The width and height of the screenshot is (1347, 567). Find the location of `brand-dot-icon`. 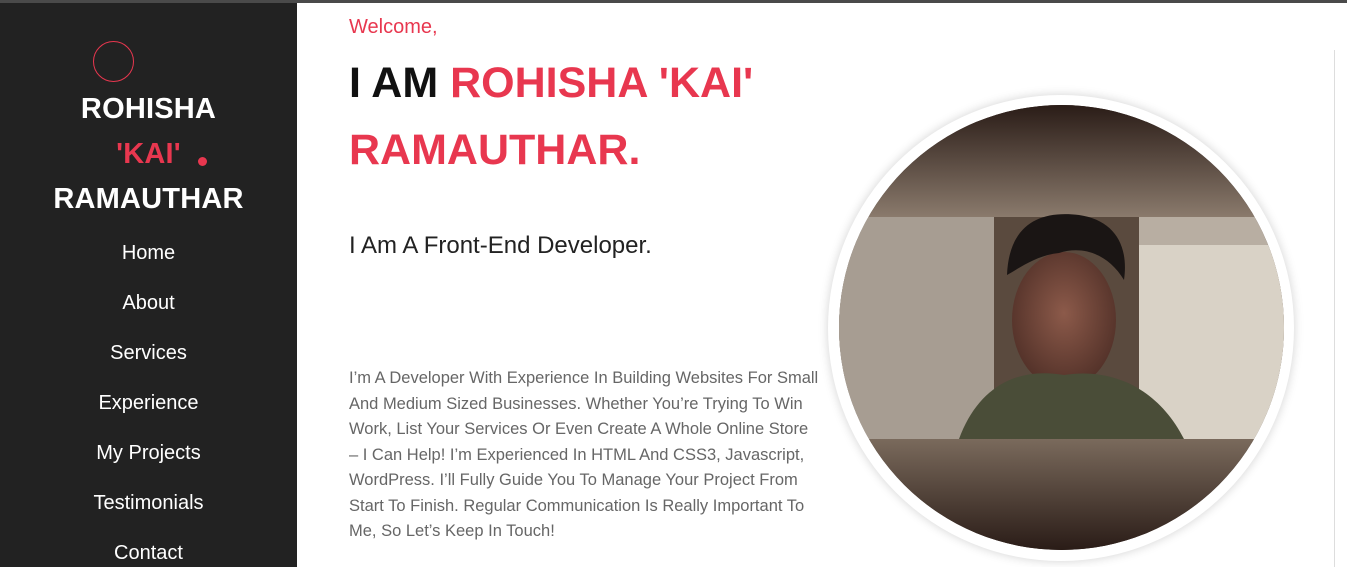

brand-dot-icon is located at coordinates (202, 161).